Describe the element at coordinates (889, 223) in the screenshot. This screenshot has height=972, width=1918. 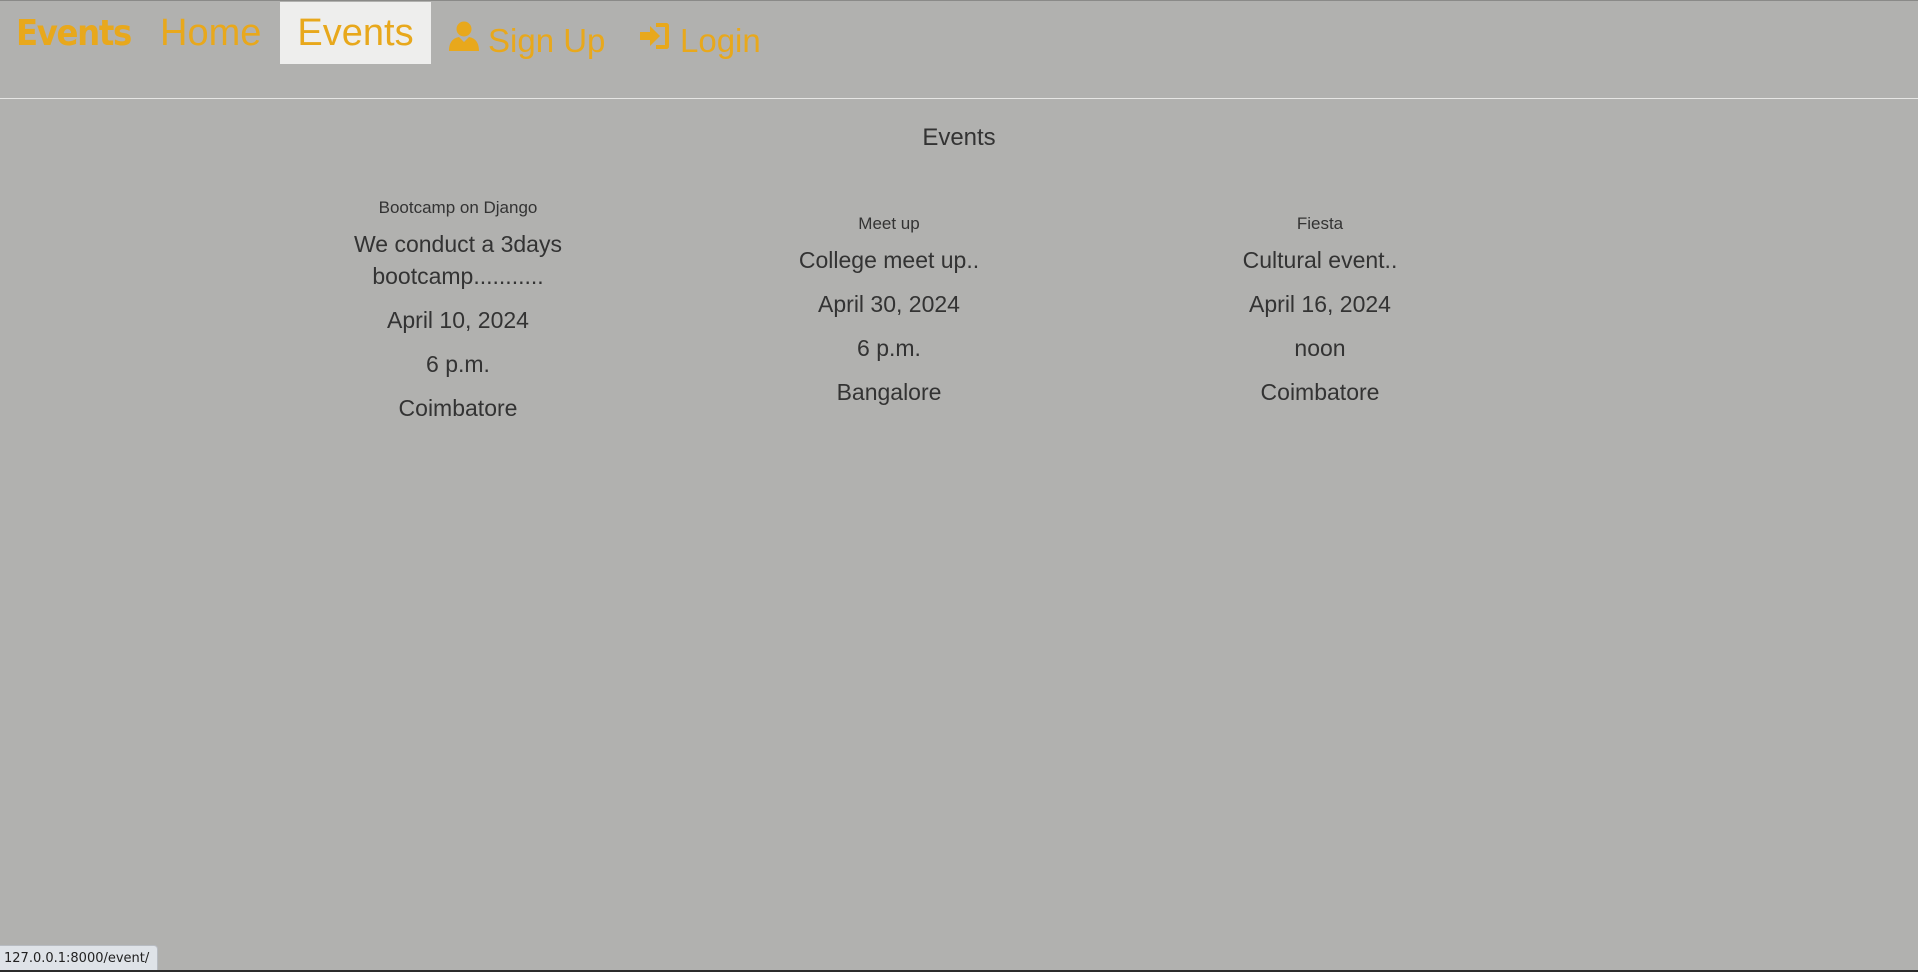
I see `event-name: Meet up` at that location.